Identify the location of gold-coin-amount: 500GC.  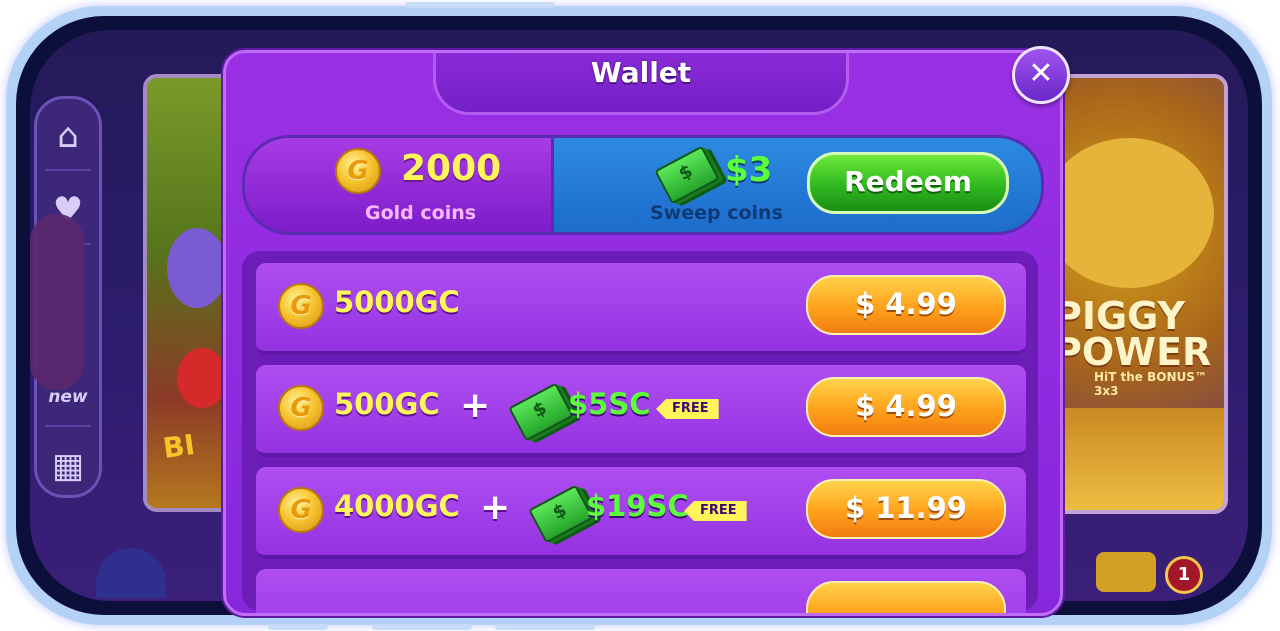
(387, 404).